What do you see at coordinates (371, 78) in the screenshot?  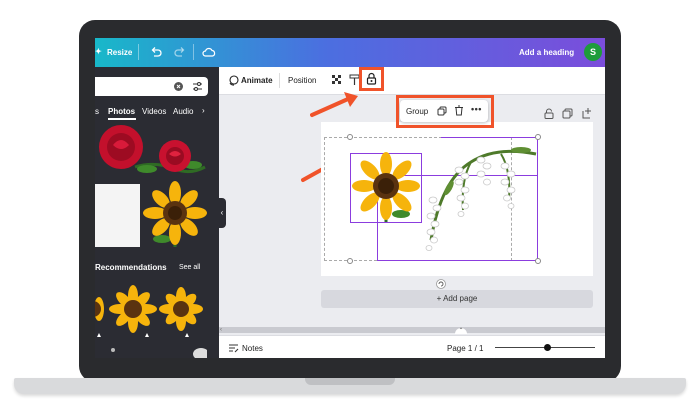 I see `lock-icon` at bounding box center [371, 78].